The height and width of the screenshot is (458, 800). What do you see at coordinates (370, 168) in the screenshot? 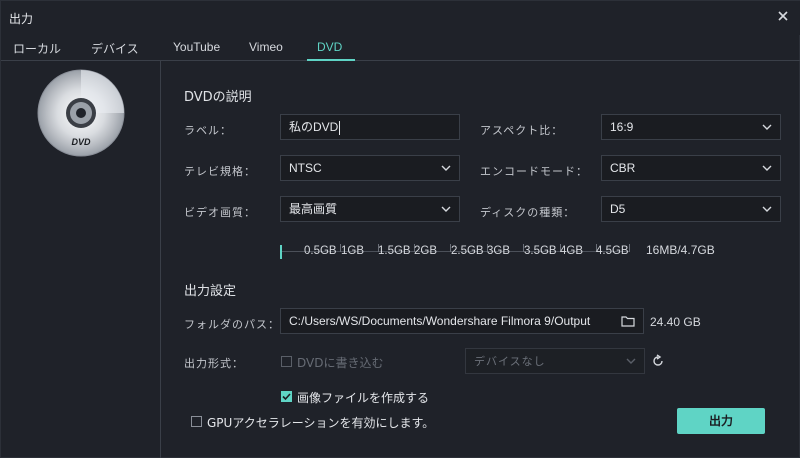
I see `tv-standard-select: NTSC` at bounding box center [370, 168].